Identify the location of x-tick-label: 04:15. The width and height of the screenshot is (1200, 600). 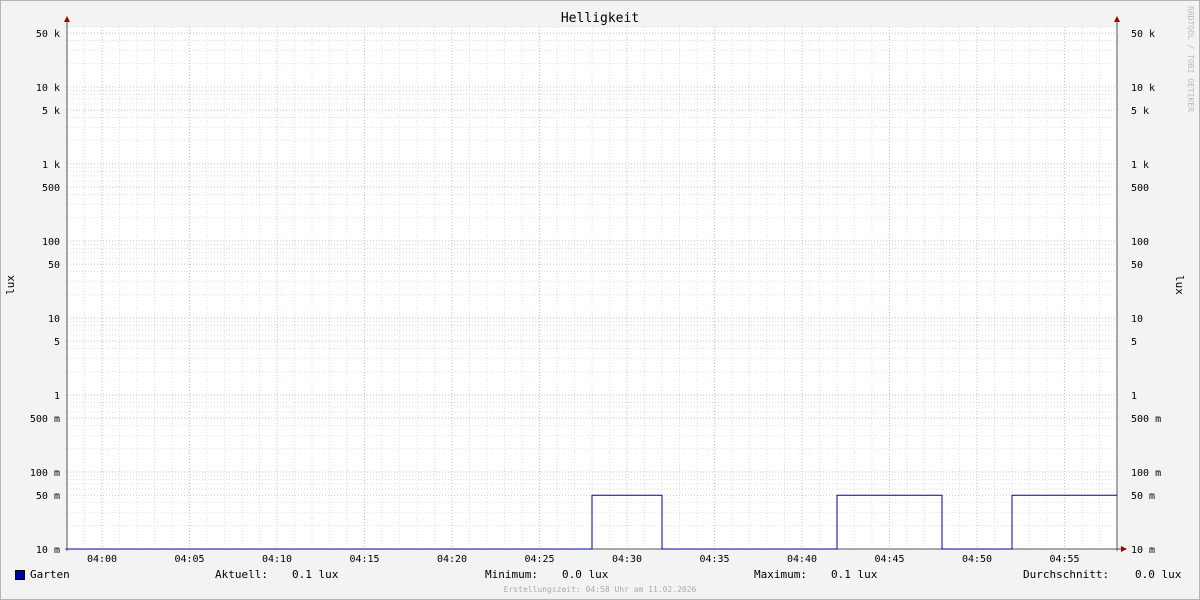
(364, 559).